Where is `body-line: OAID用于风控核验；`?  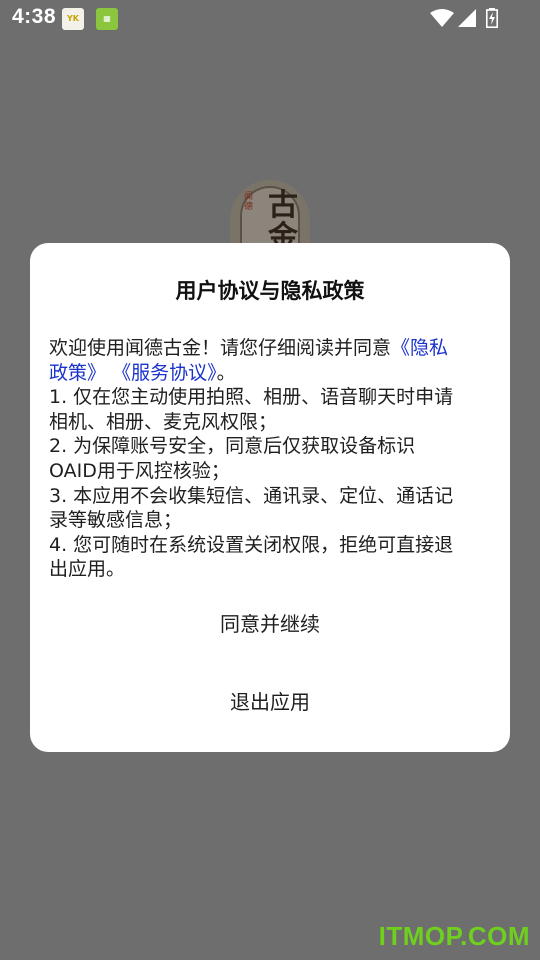 body-line: OAID用于风控核验； is located at coordinates (139, 470).